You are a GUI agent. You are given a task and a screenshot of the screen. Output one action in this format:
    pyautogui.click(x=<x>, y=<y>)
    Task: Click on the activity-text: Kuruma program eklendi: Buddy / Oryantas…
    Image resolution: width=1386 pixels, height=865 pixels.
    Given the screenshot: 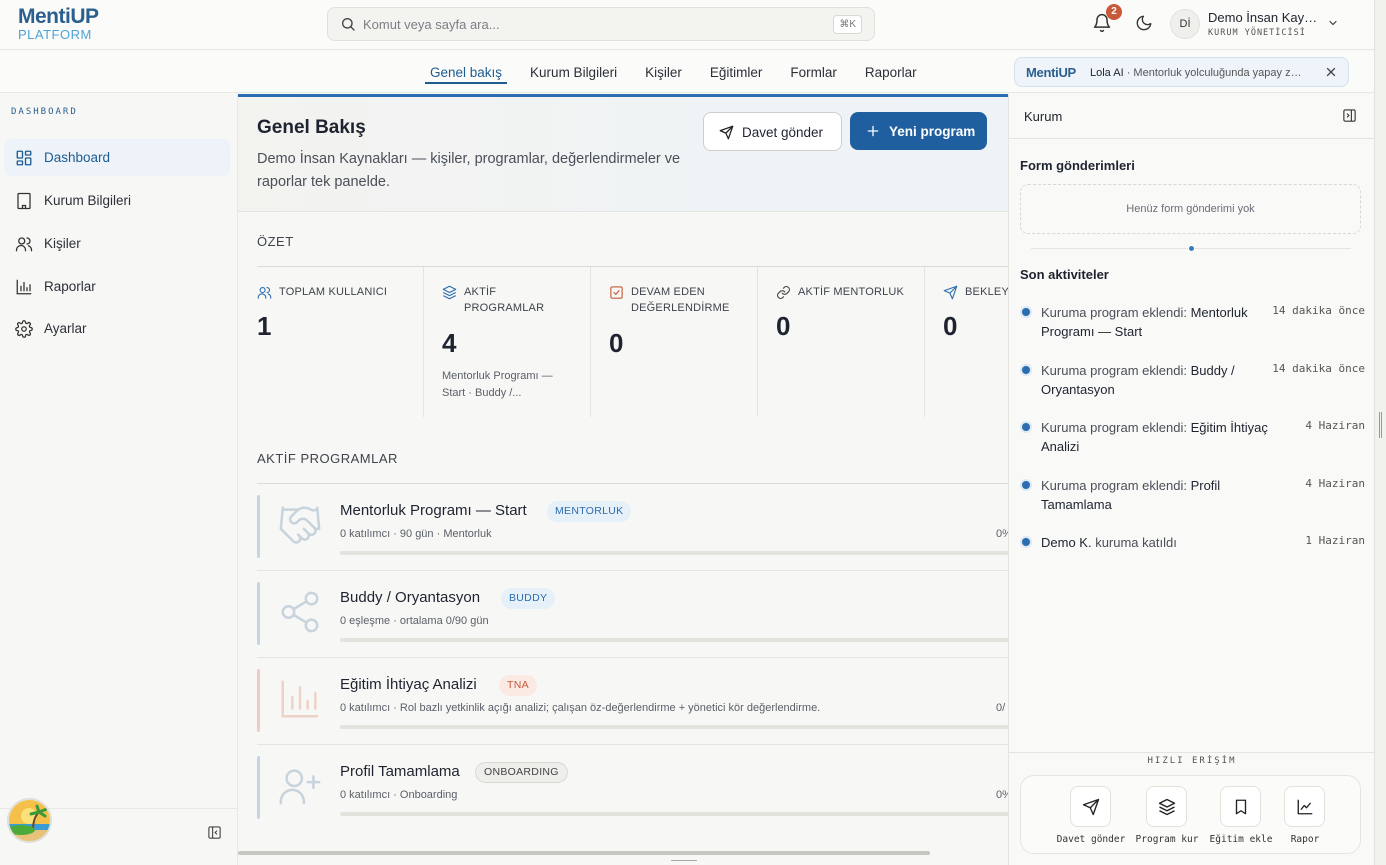 What is the action you would take?
    pyautogui.click(x=1161, y=380)
    